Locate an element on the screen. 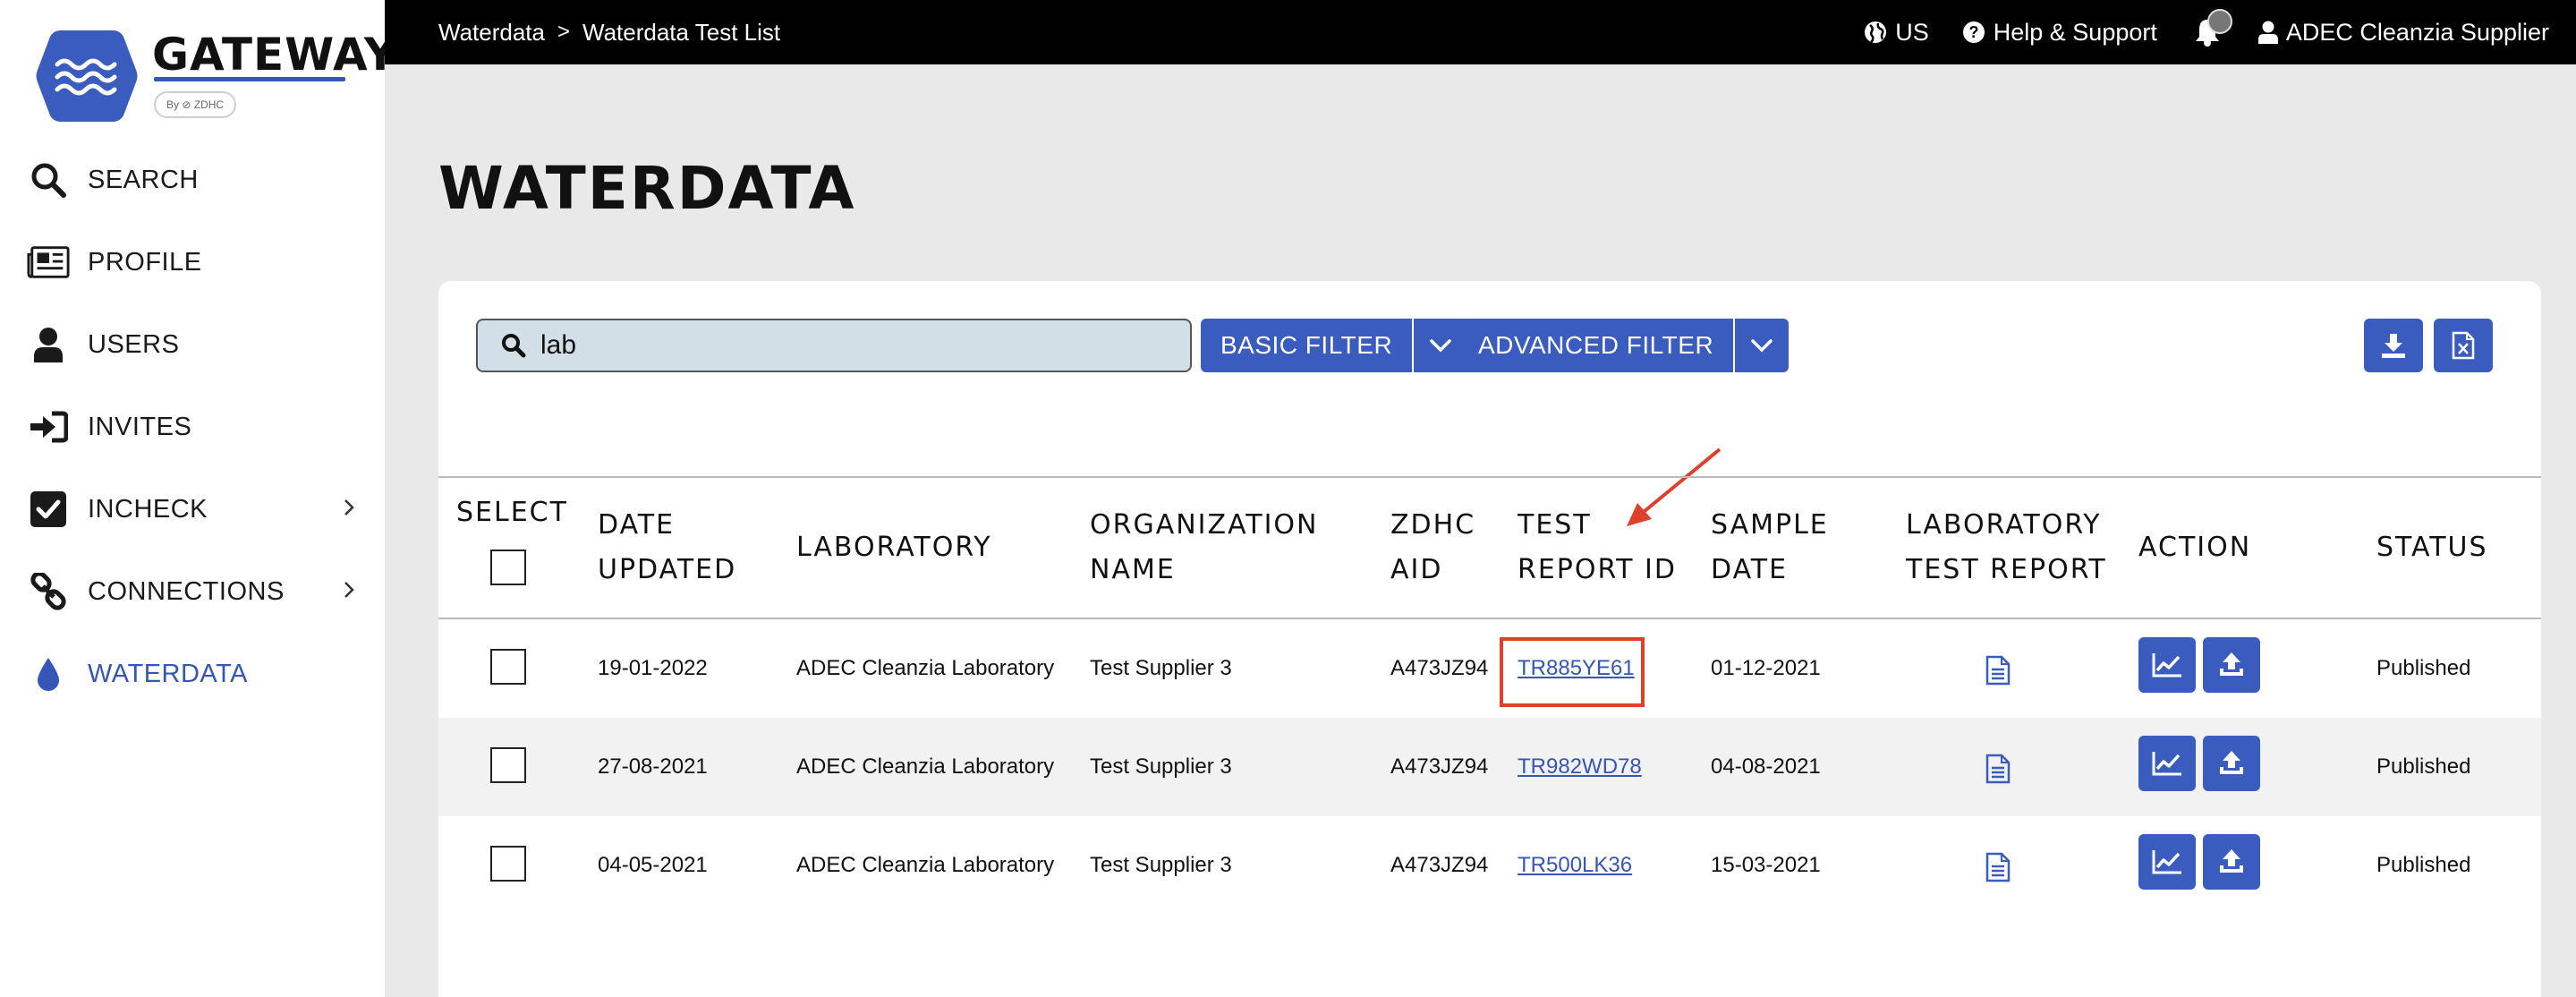 Image resolution: width=2576 pixels, height=997 pixels. newspaper-icon is located at coordinates (48, 262).